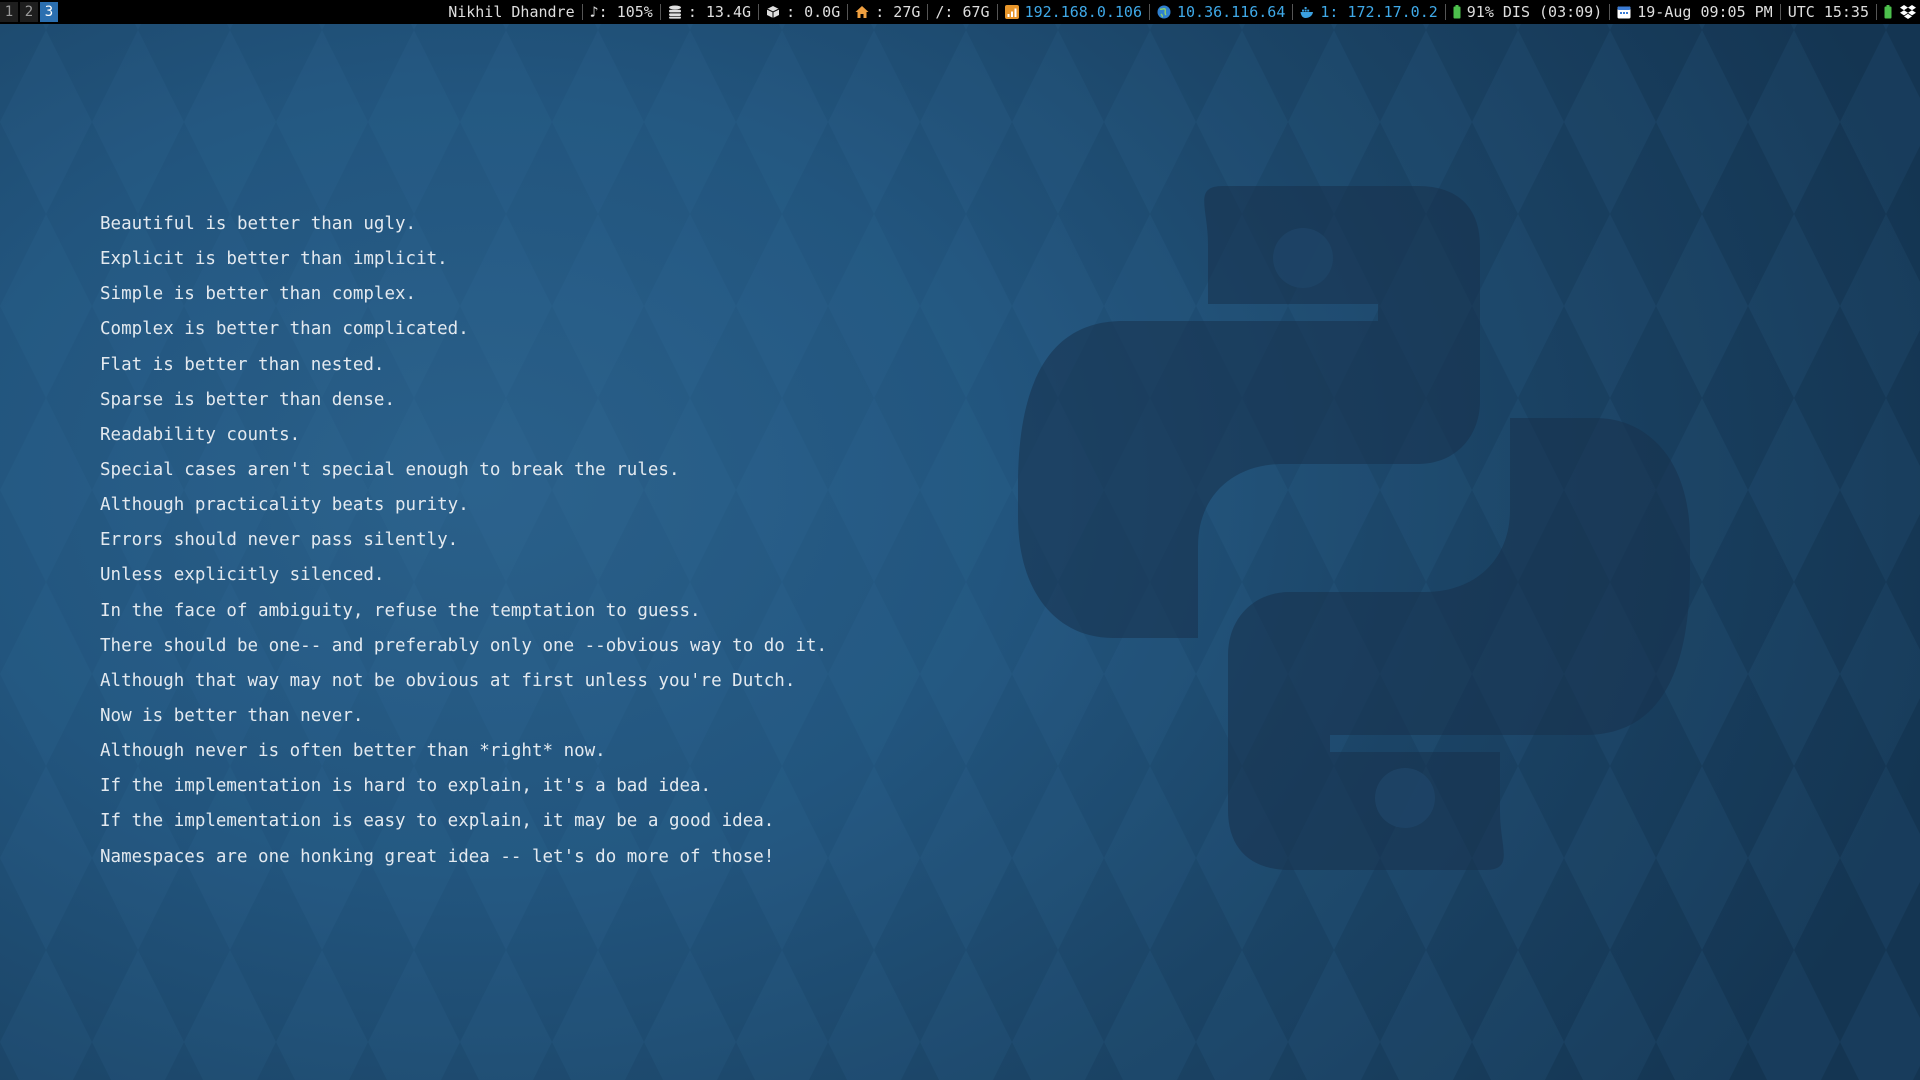 This screenshot has height=1080, width=1920. What do you see at coordinates (200, 434) in the screenshot?
I see `zen-line: Readability counts.` at bounding box center [200, 434].